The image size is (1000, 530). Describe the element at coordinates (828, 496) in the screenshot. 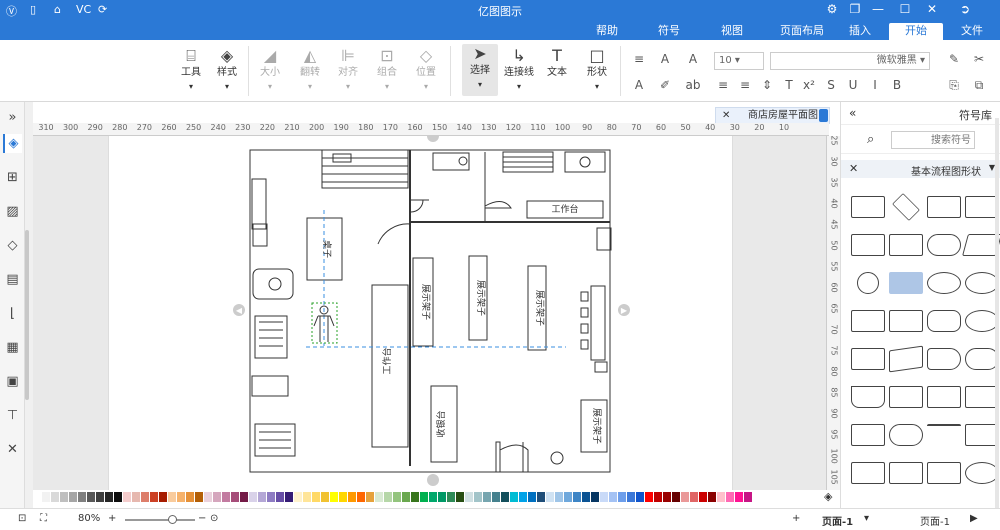

I see `fill-bucket-icon: ◈` at that location.